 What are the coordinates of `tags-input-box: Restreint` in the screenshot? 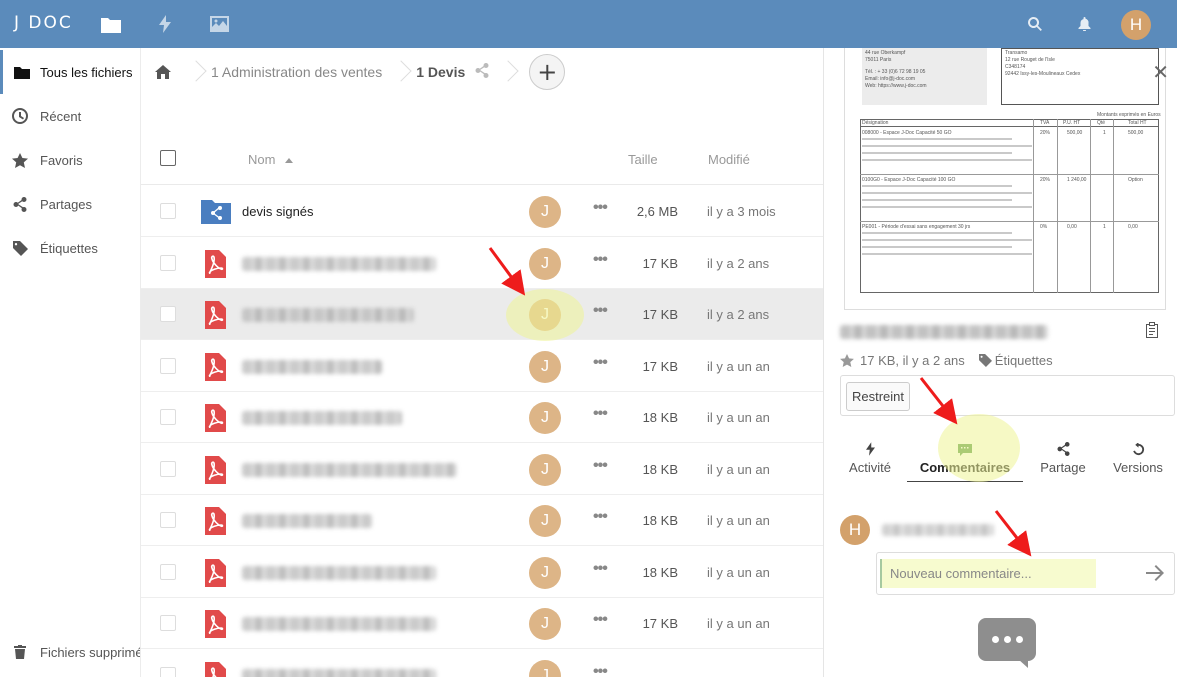 It's located at (1007, 395).